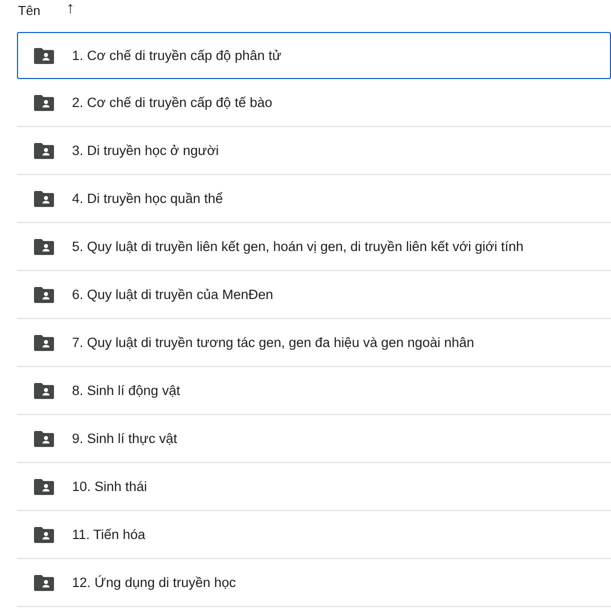 The width and height of the screenshot is (611, 614). I want to click on folder-name: 8. Sinh lí động vật, so click(126, 390).